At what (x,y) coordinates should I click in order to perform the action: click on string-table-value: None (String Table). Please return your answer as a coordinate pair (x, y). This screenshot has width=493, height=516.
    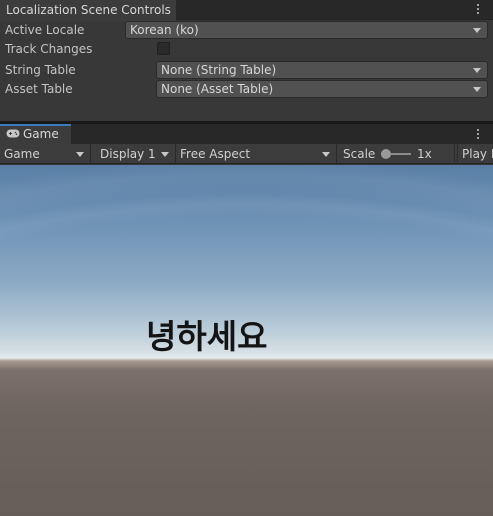
    Looking at the image, I should click on (219, 70).